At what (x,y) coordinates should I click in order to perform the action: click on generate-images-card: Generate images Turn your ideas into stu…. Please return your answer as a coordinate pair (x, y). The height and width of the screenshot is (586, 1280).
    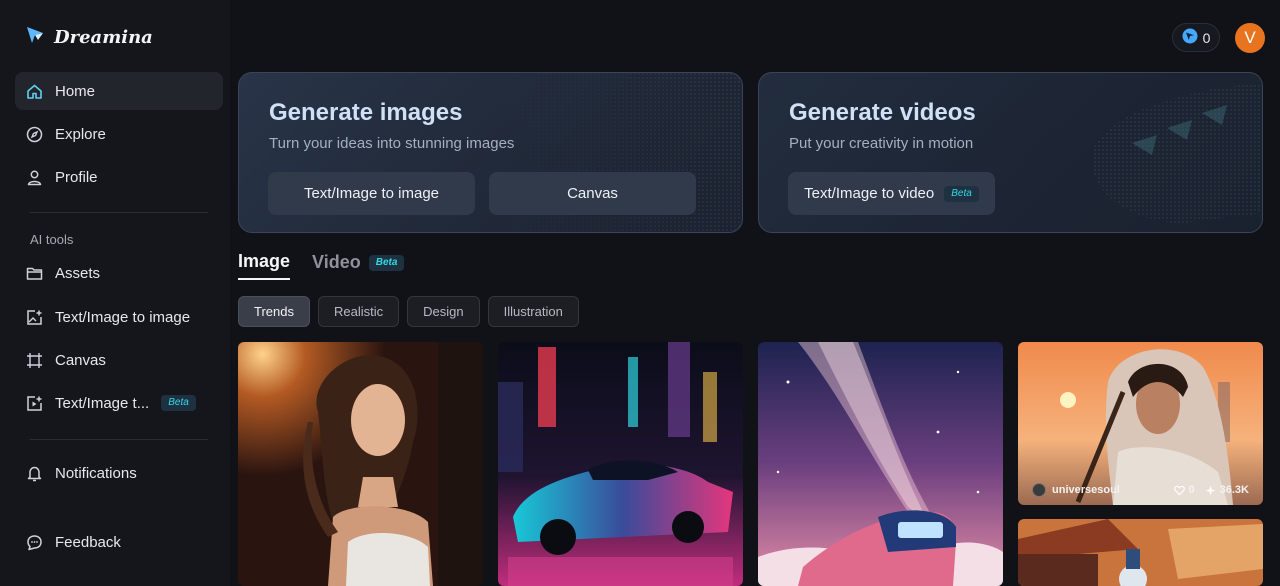
    Looking at the image, I should click on (490, 152).